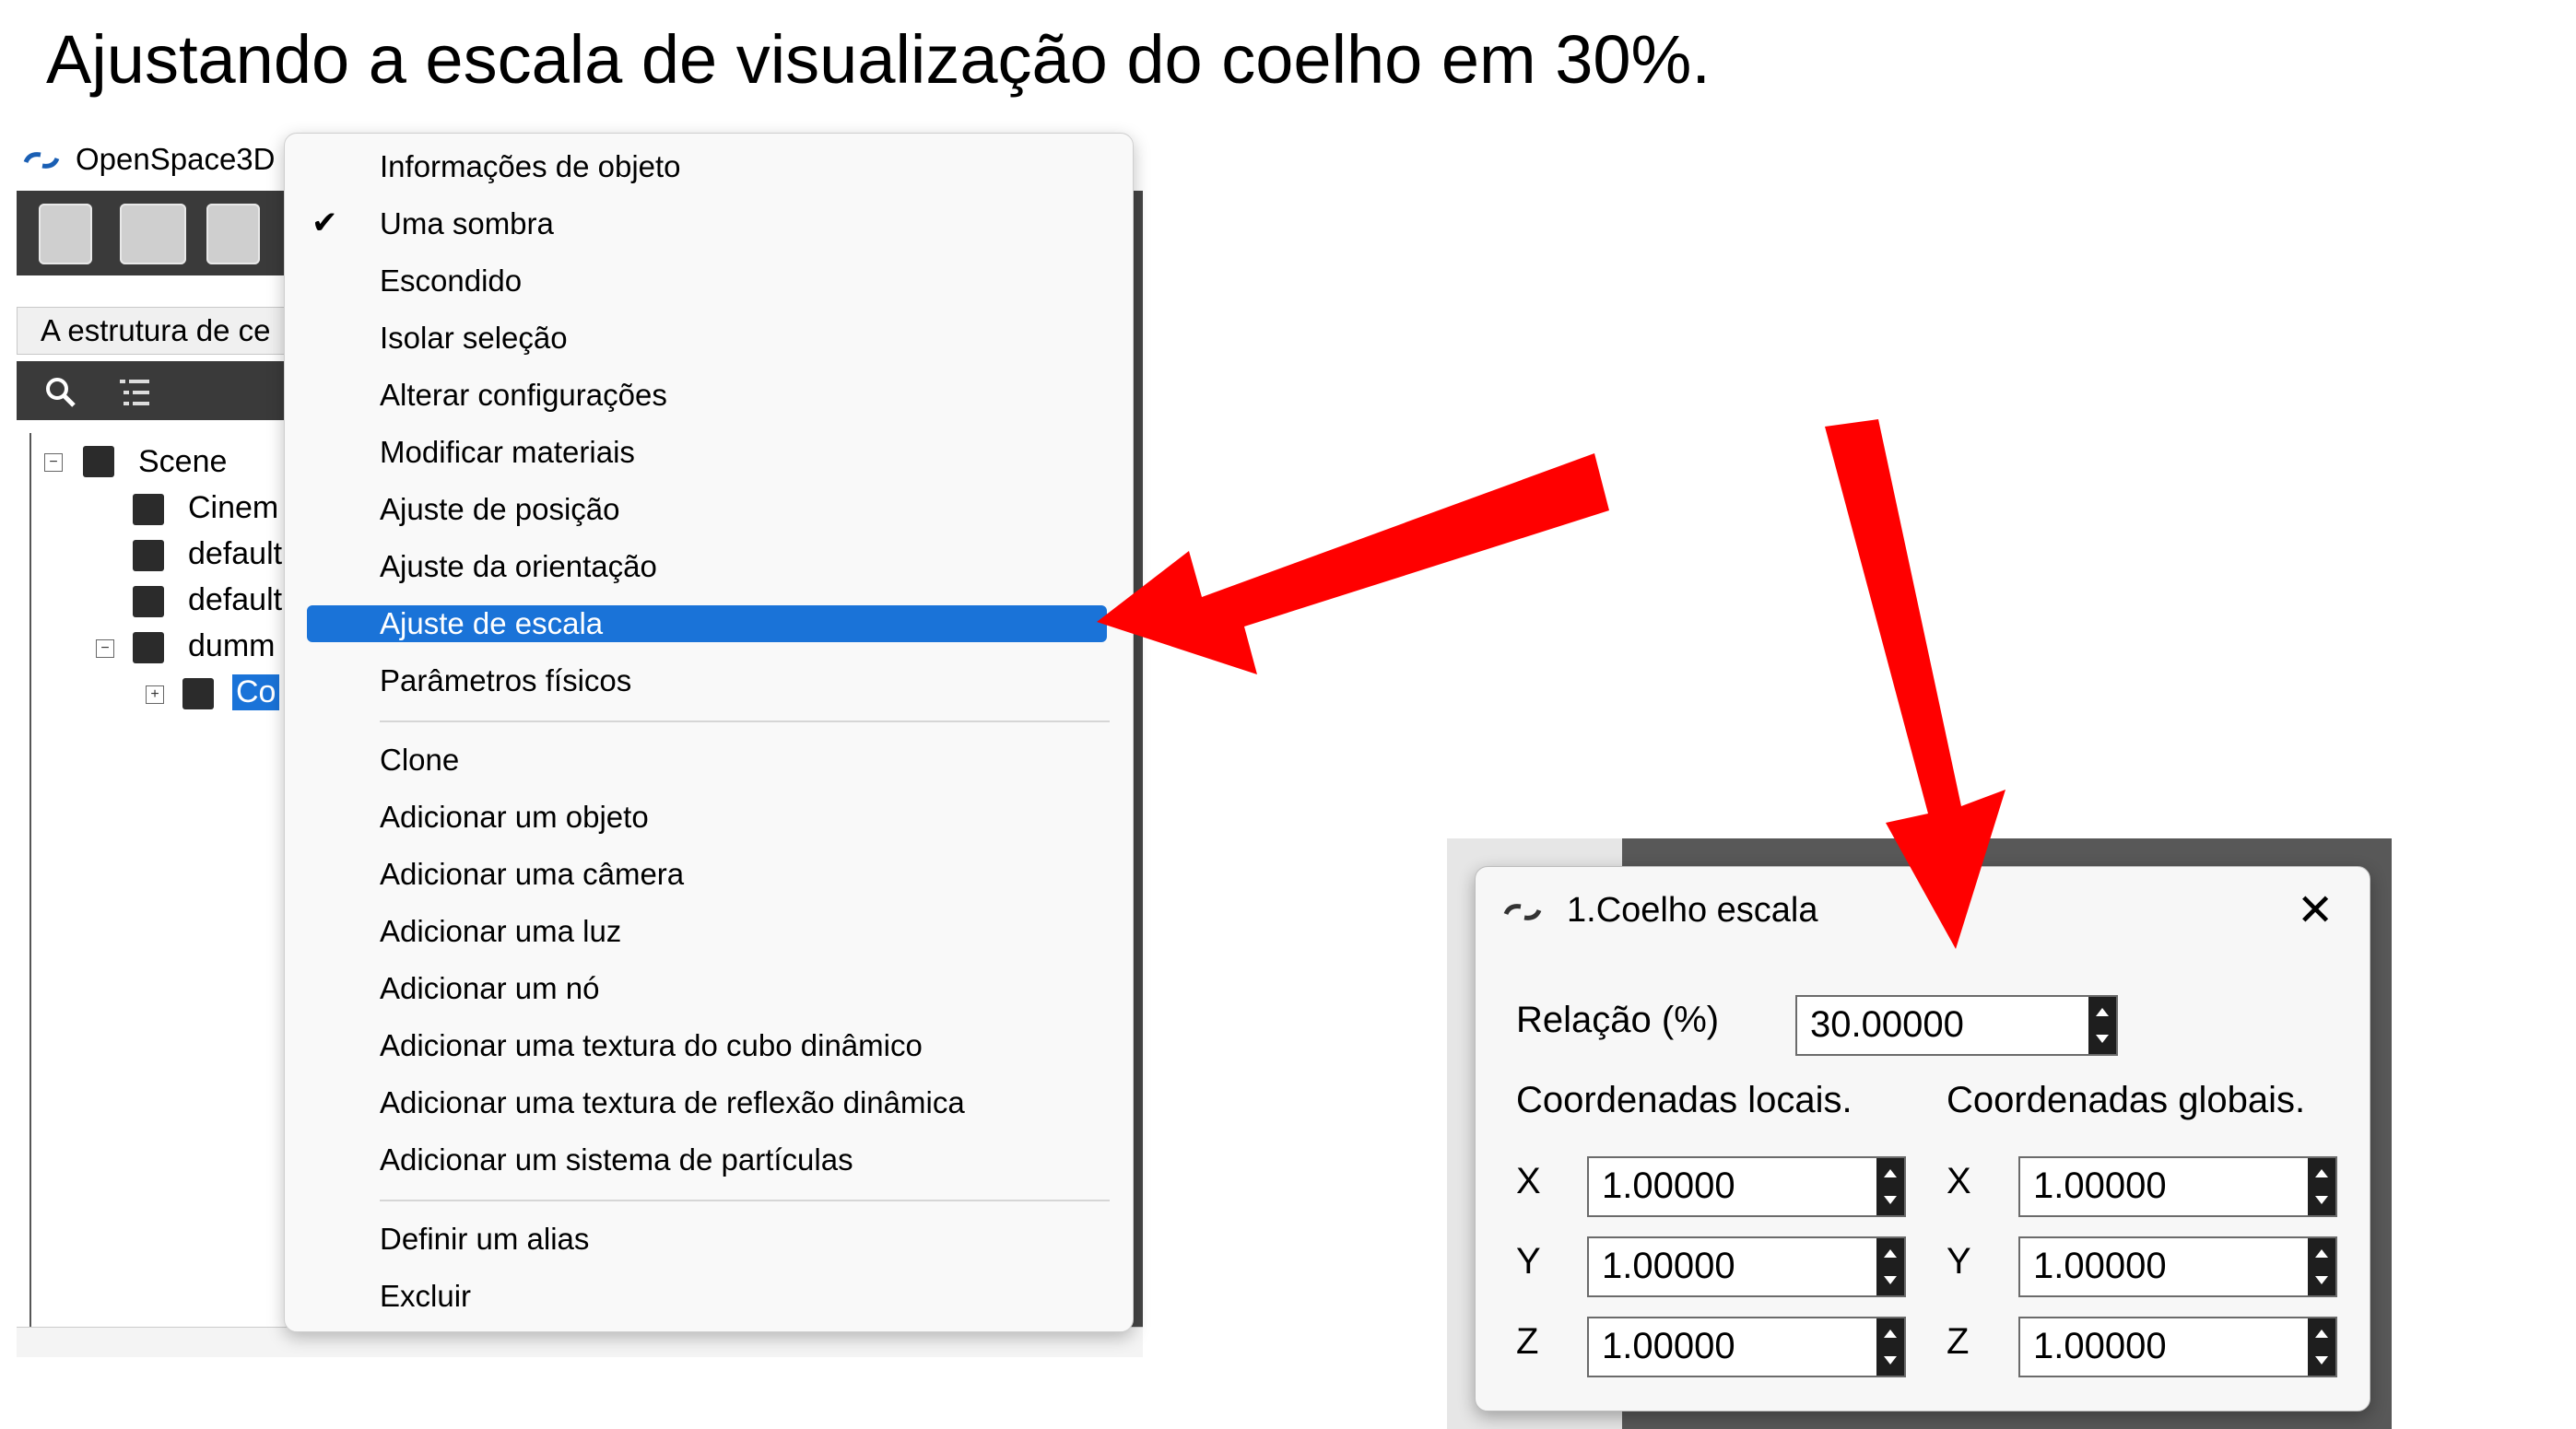 The width and height of the screenshot is (2576, 1429). I want to click on menu-item-add-cube-texture: Adicionar uma textura do cubo dinâmico, so click(651, 1045).